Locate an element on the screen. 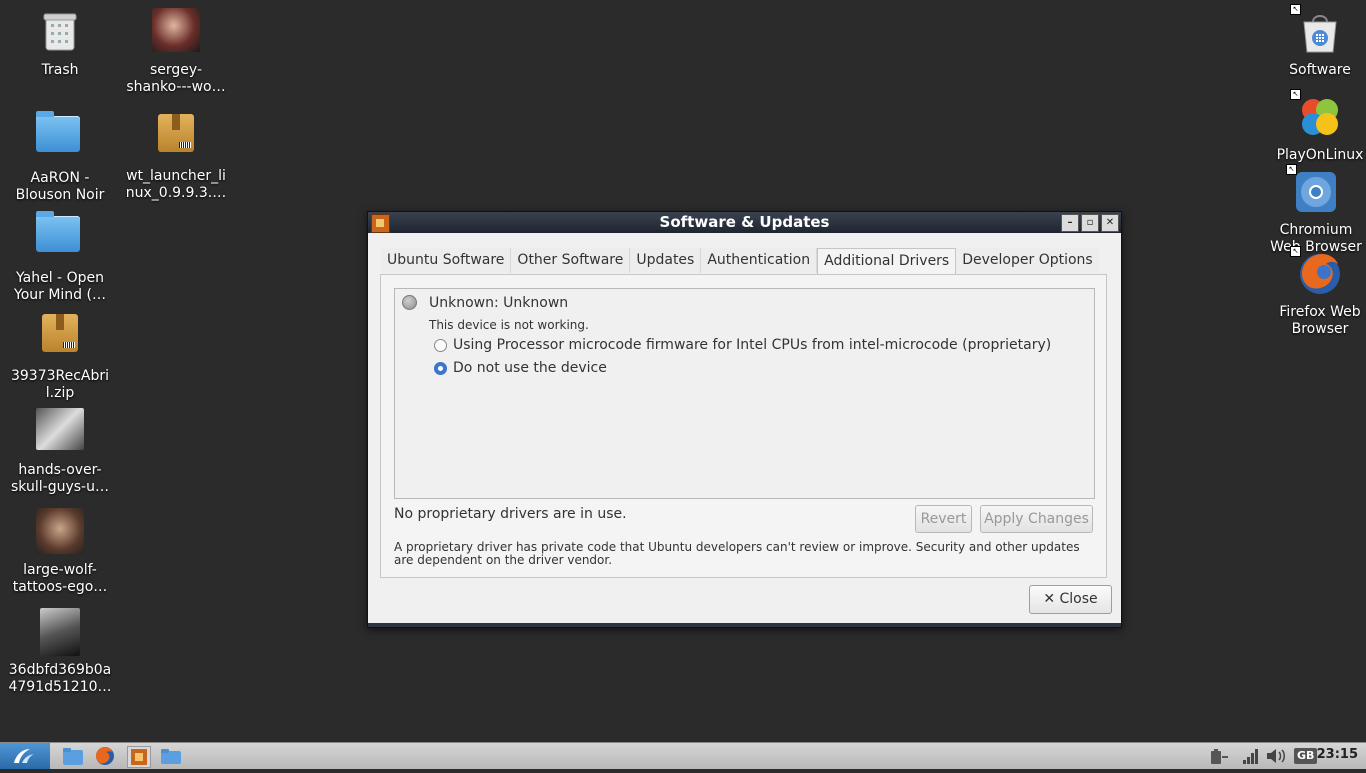 The width and height of the screenshot is (1366, 773). power-icon is located at coordinates (1219, 756).